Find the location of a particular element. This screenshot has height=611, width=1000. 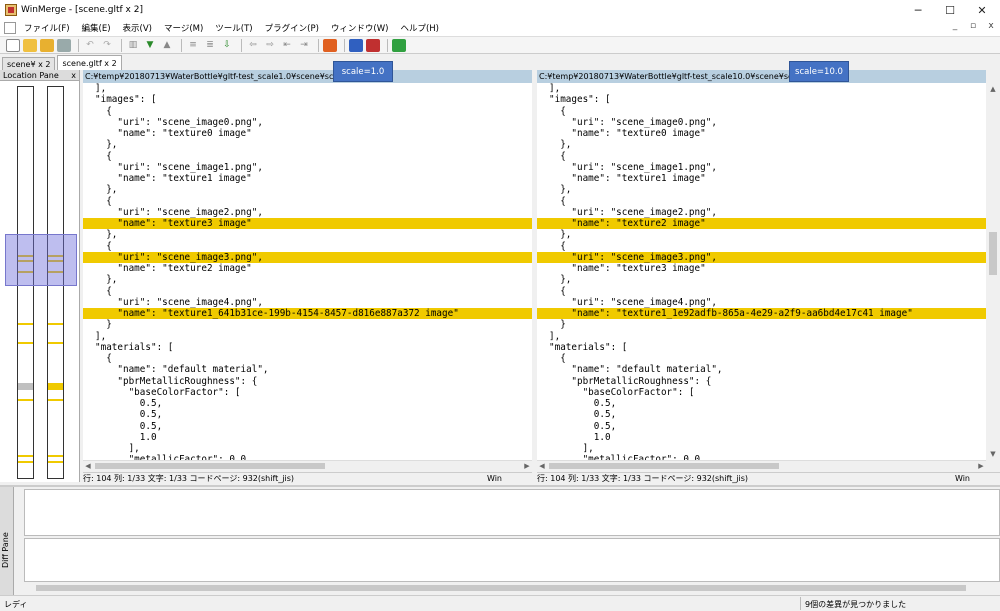

options-icon is located at coordinates (330, 45).